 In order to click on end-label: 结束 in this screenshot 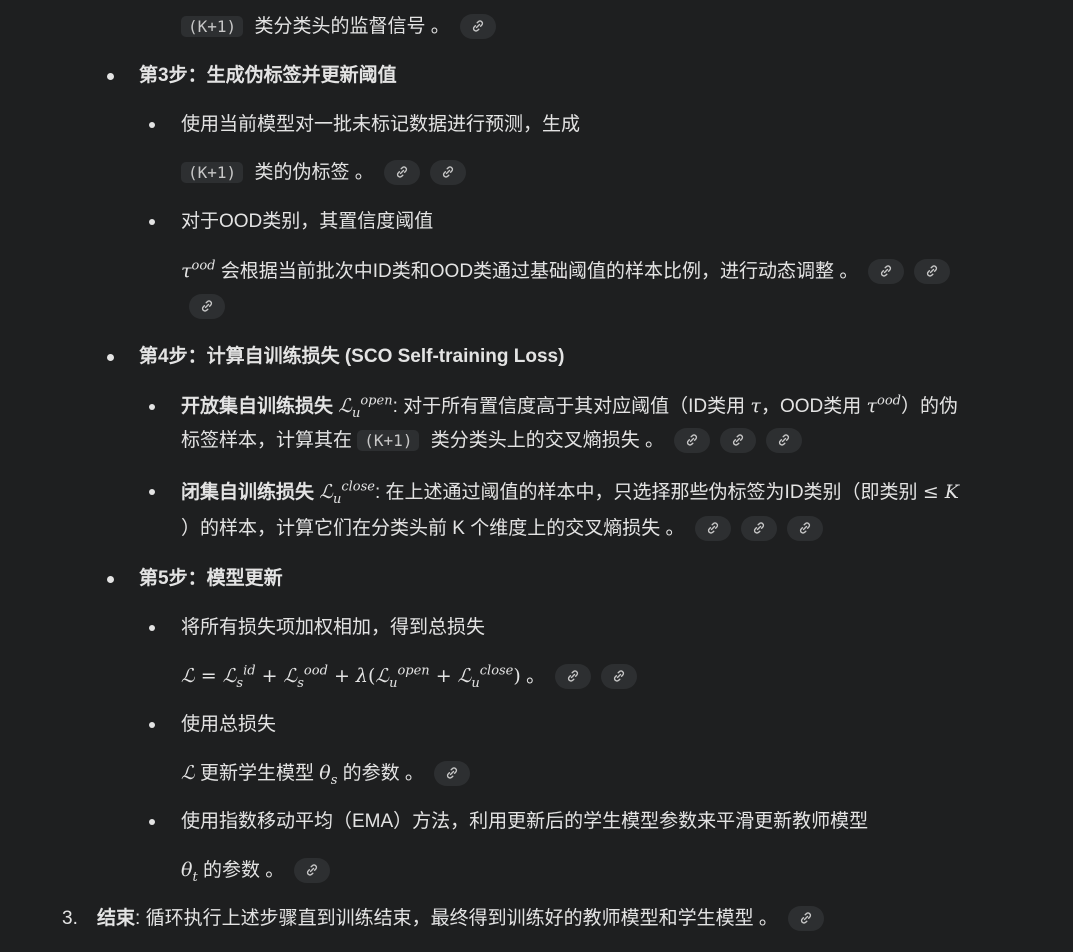, I will do `click(116, 918)`.